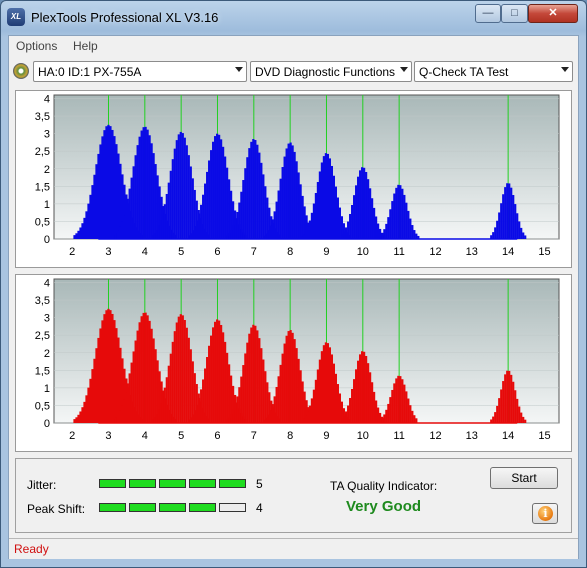 The height and width of the screenshot is (568, 587). I want to click on drive-select: HA:0 ID:1 PX-755A, so click(140, 71).